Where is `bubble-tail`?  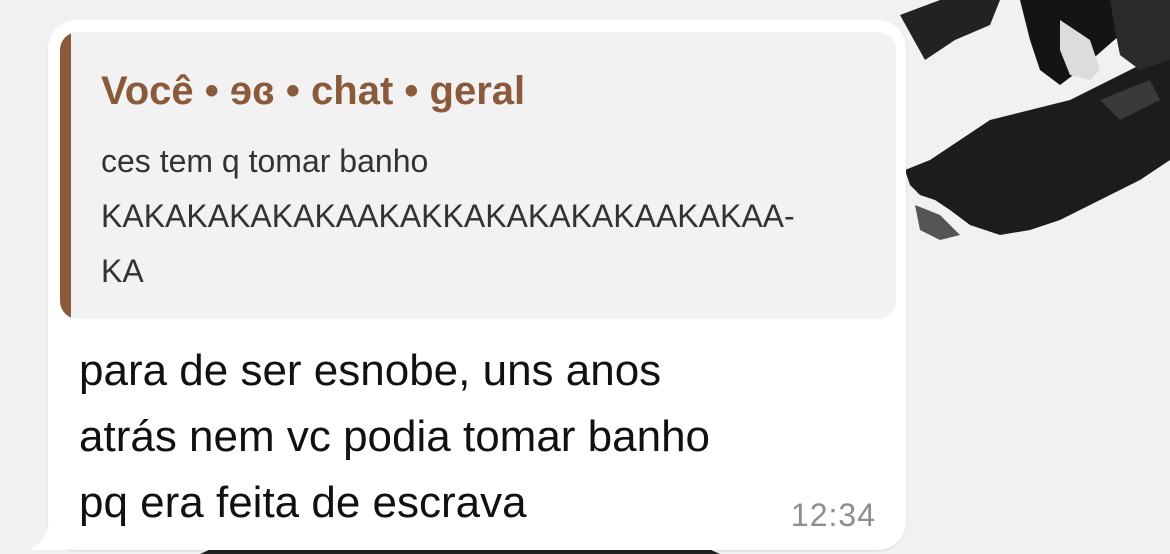
bubble-tail is located at coordinates (48, 535).